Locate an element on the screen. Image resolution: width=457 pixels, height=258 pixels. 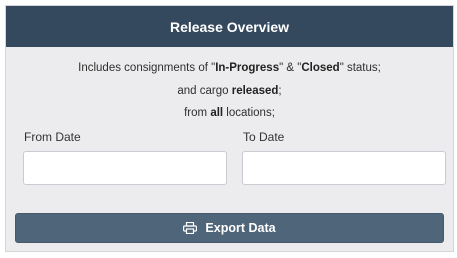
description-text: " status; is located at coordinates (360, 68).